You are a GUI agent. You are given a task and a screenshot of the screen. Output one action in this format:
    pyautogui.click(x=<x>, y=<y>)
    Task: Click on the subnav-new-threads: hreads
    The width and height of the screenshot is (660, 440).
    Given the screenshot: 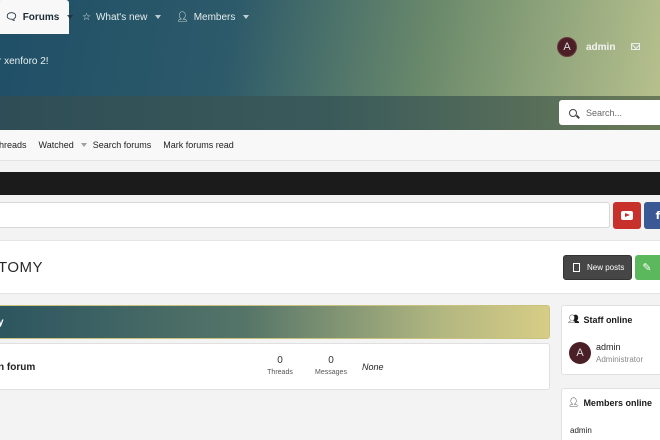 What is the action you would take?
    pyautogui.click(x=13, y=145)
    